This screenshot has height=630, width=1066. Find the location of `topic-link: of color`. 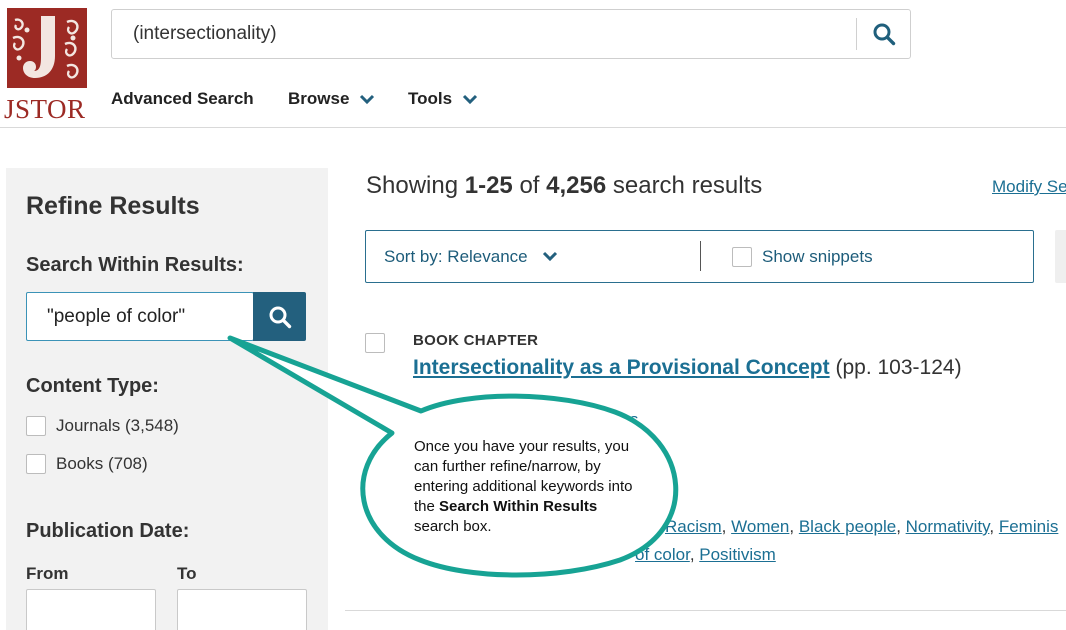

topic-link: of color is located at coordinates (662, 554).